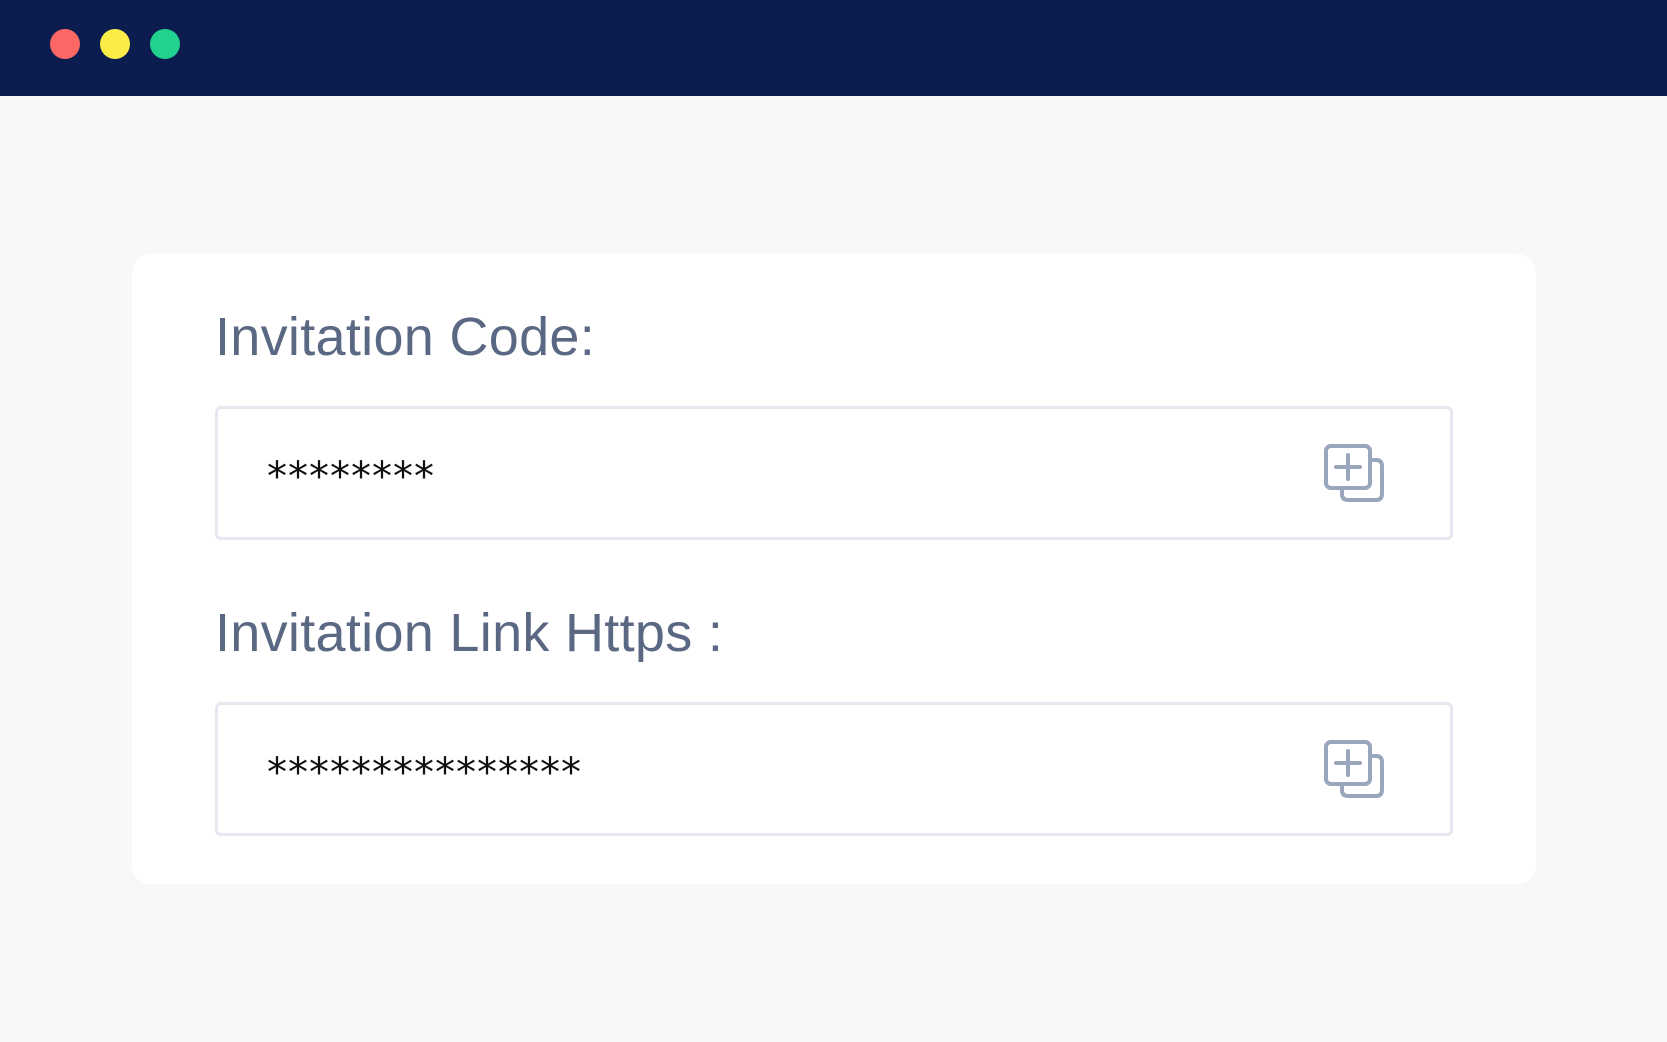 The width and height of the screenshot is (1667, 1042). I want to click on invitation-code-label: Invitation Code:, so click(405, 337).